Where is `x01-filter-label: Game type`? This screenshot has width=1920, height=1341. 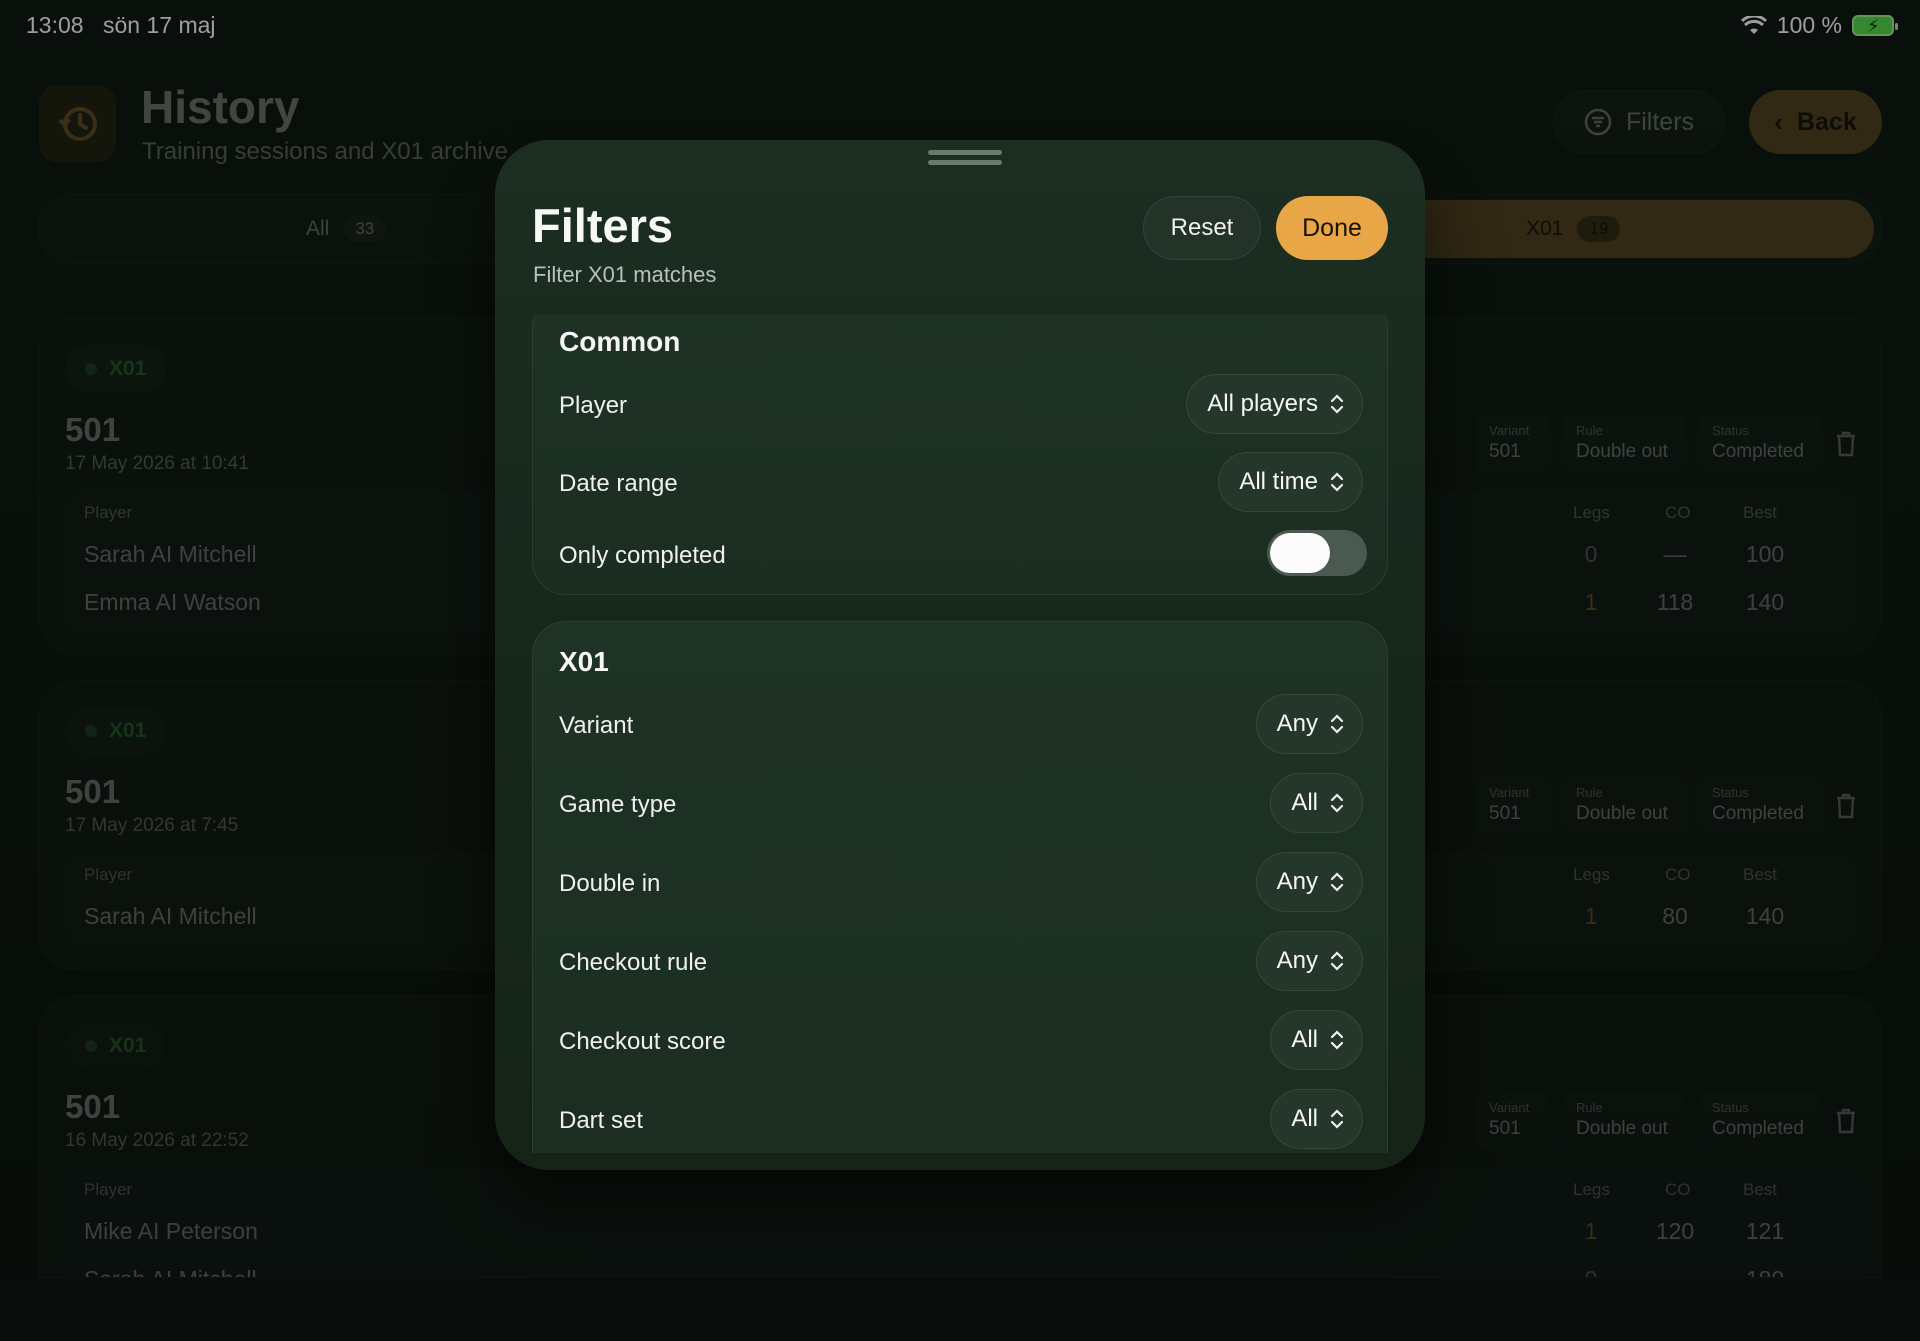
x01-filter-label: Game type is located at coordinates (618, 804).